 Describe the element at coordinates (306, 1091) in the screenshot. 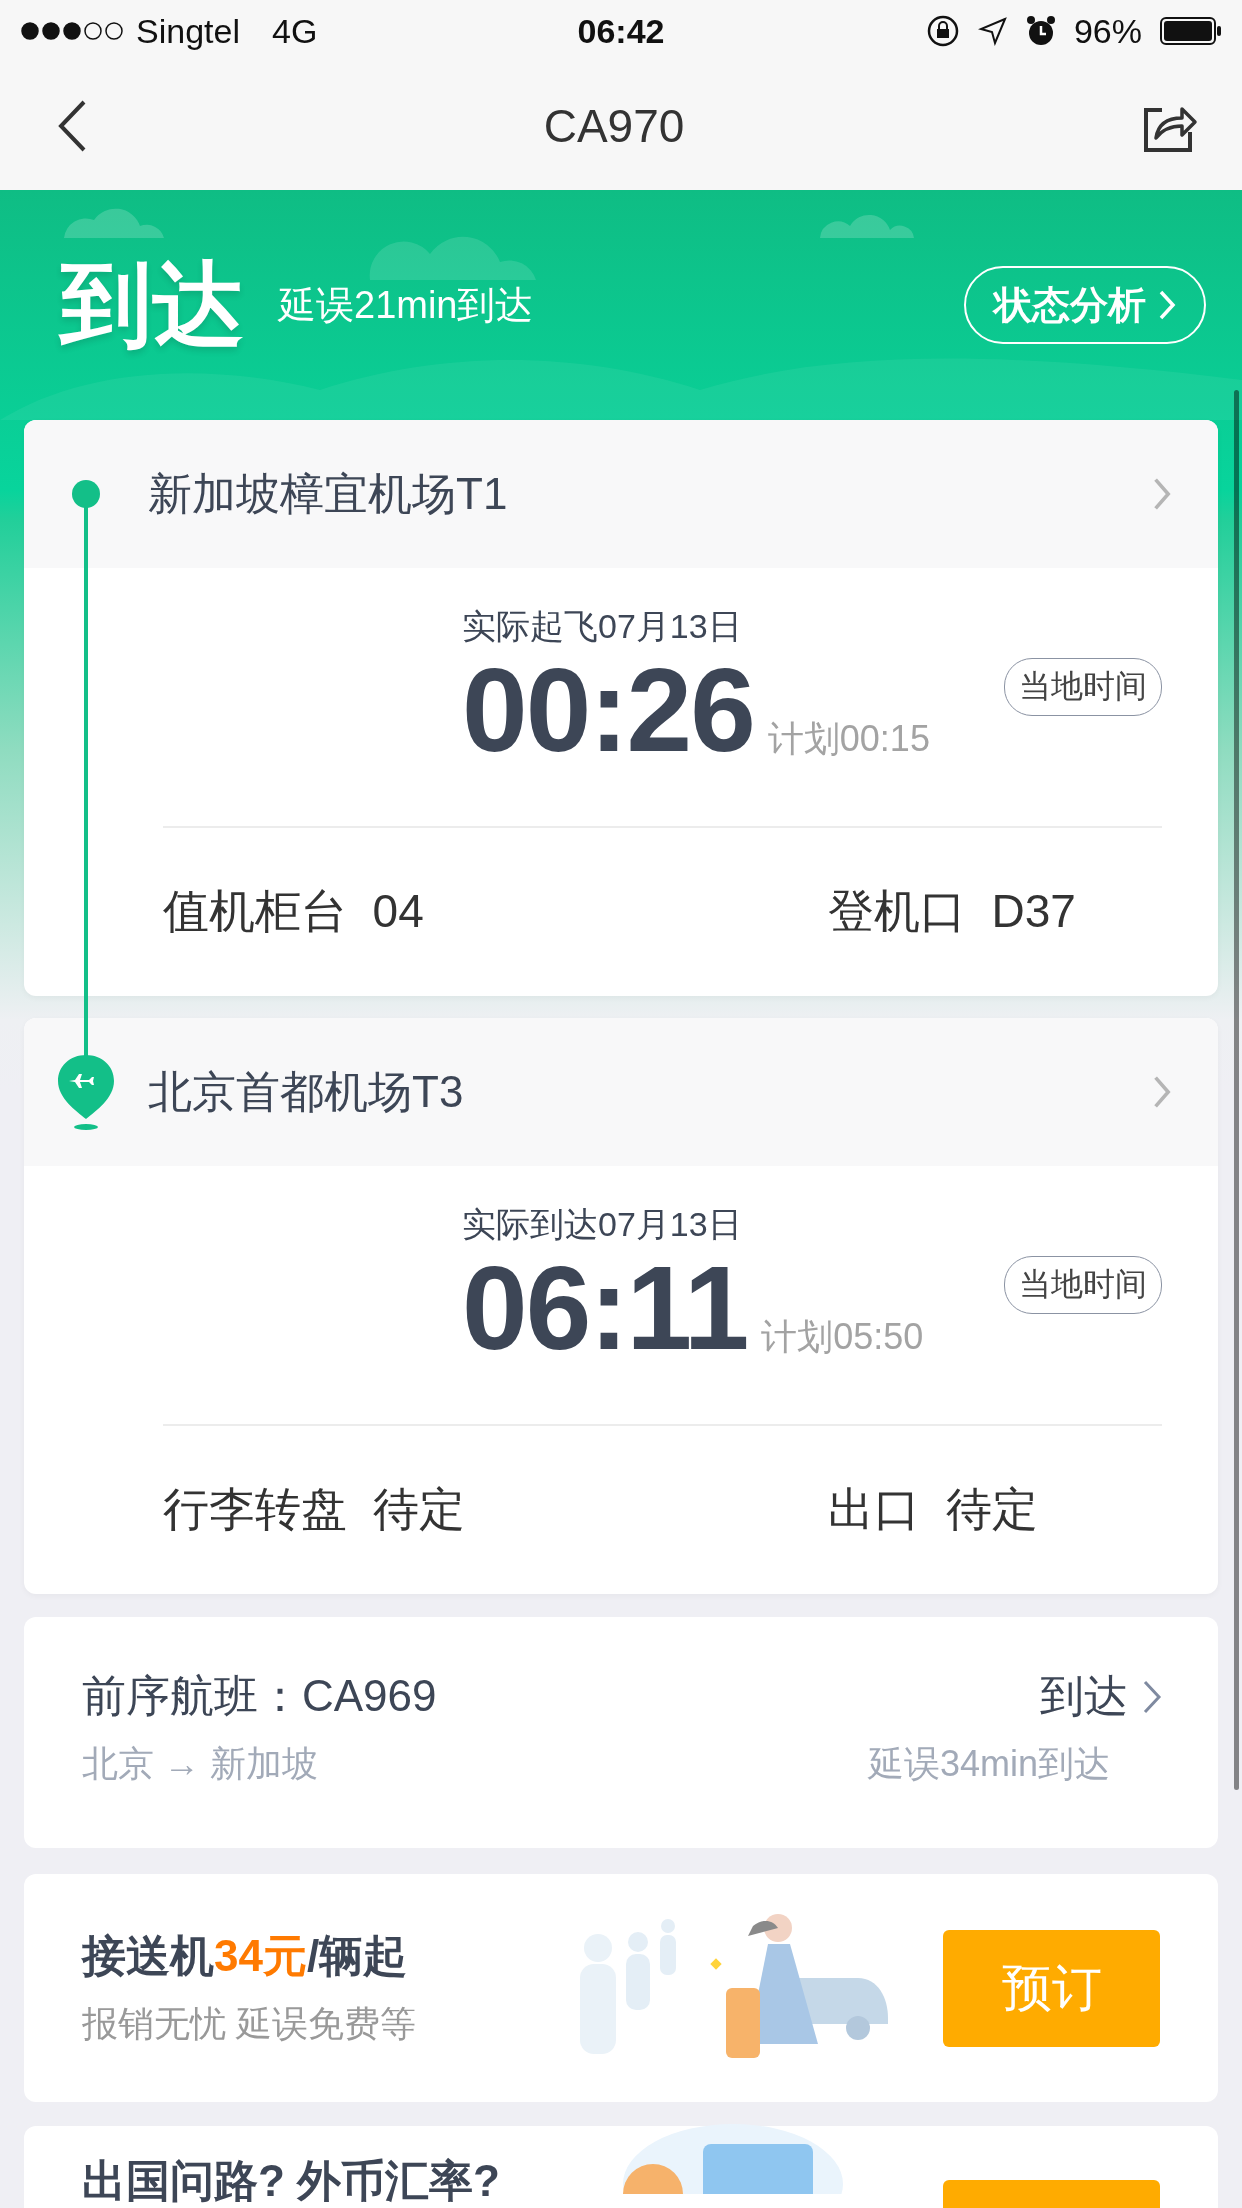

I see `airport-name: 北京首都机场T3` at that location.